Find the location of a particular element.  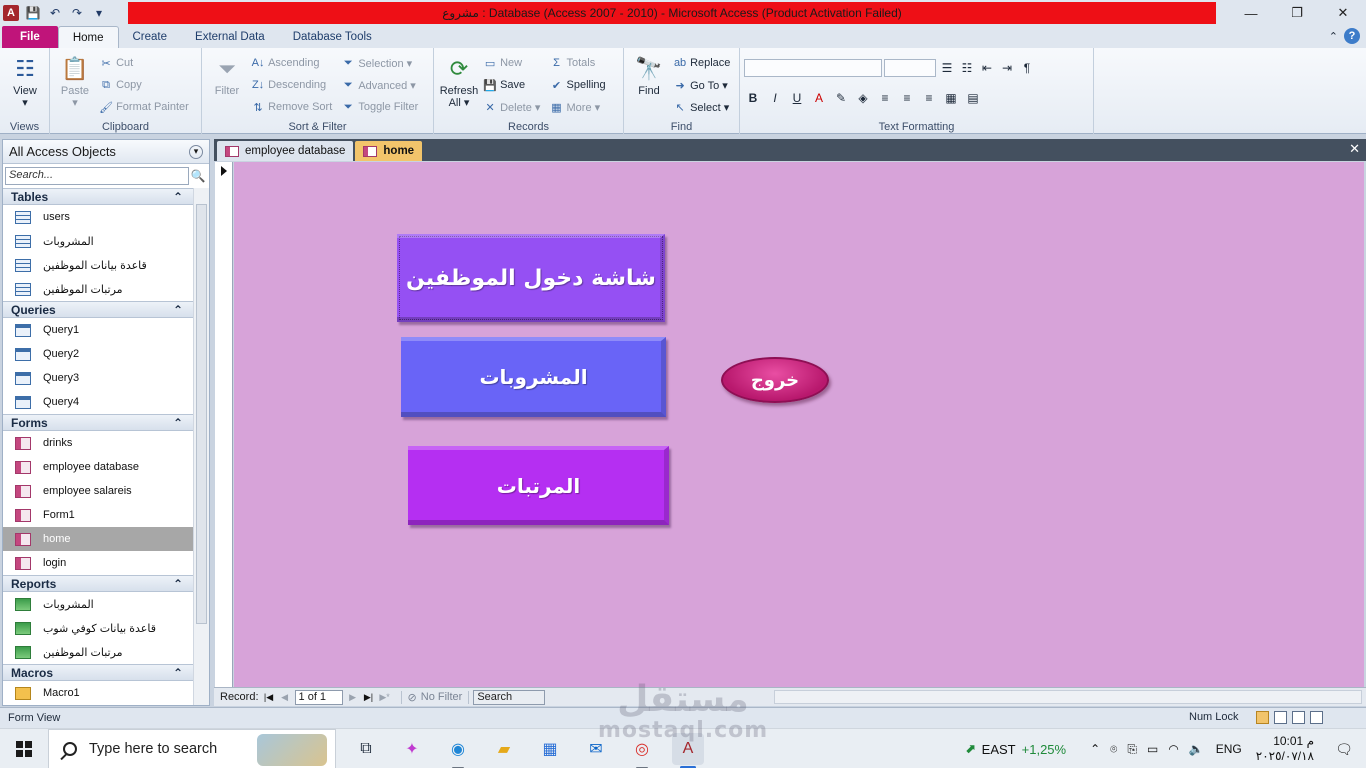

customize-qat-icon: ▾ is located at coordinates (99, 13).